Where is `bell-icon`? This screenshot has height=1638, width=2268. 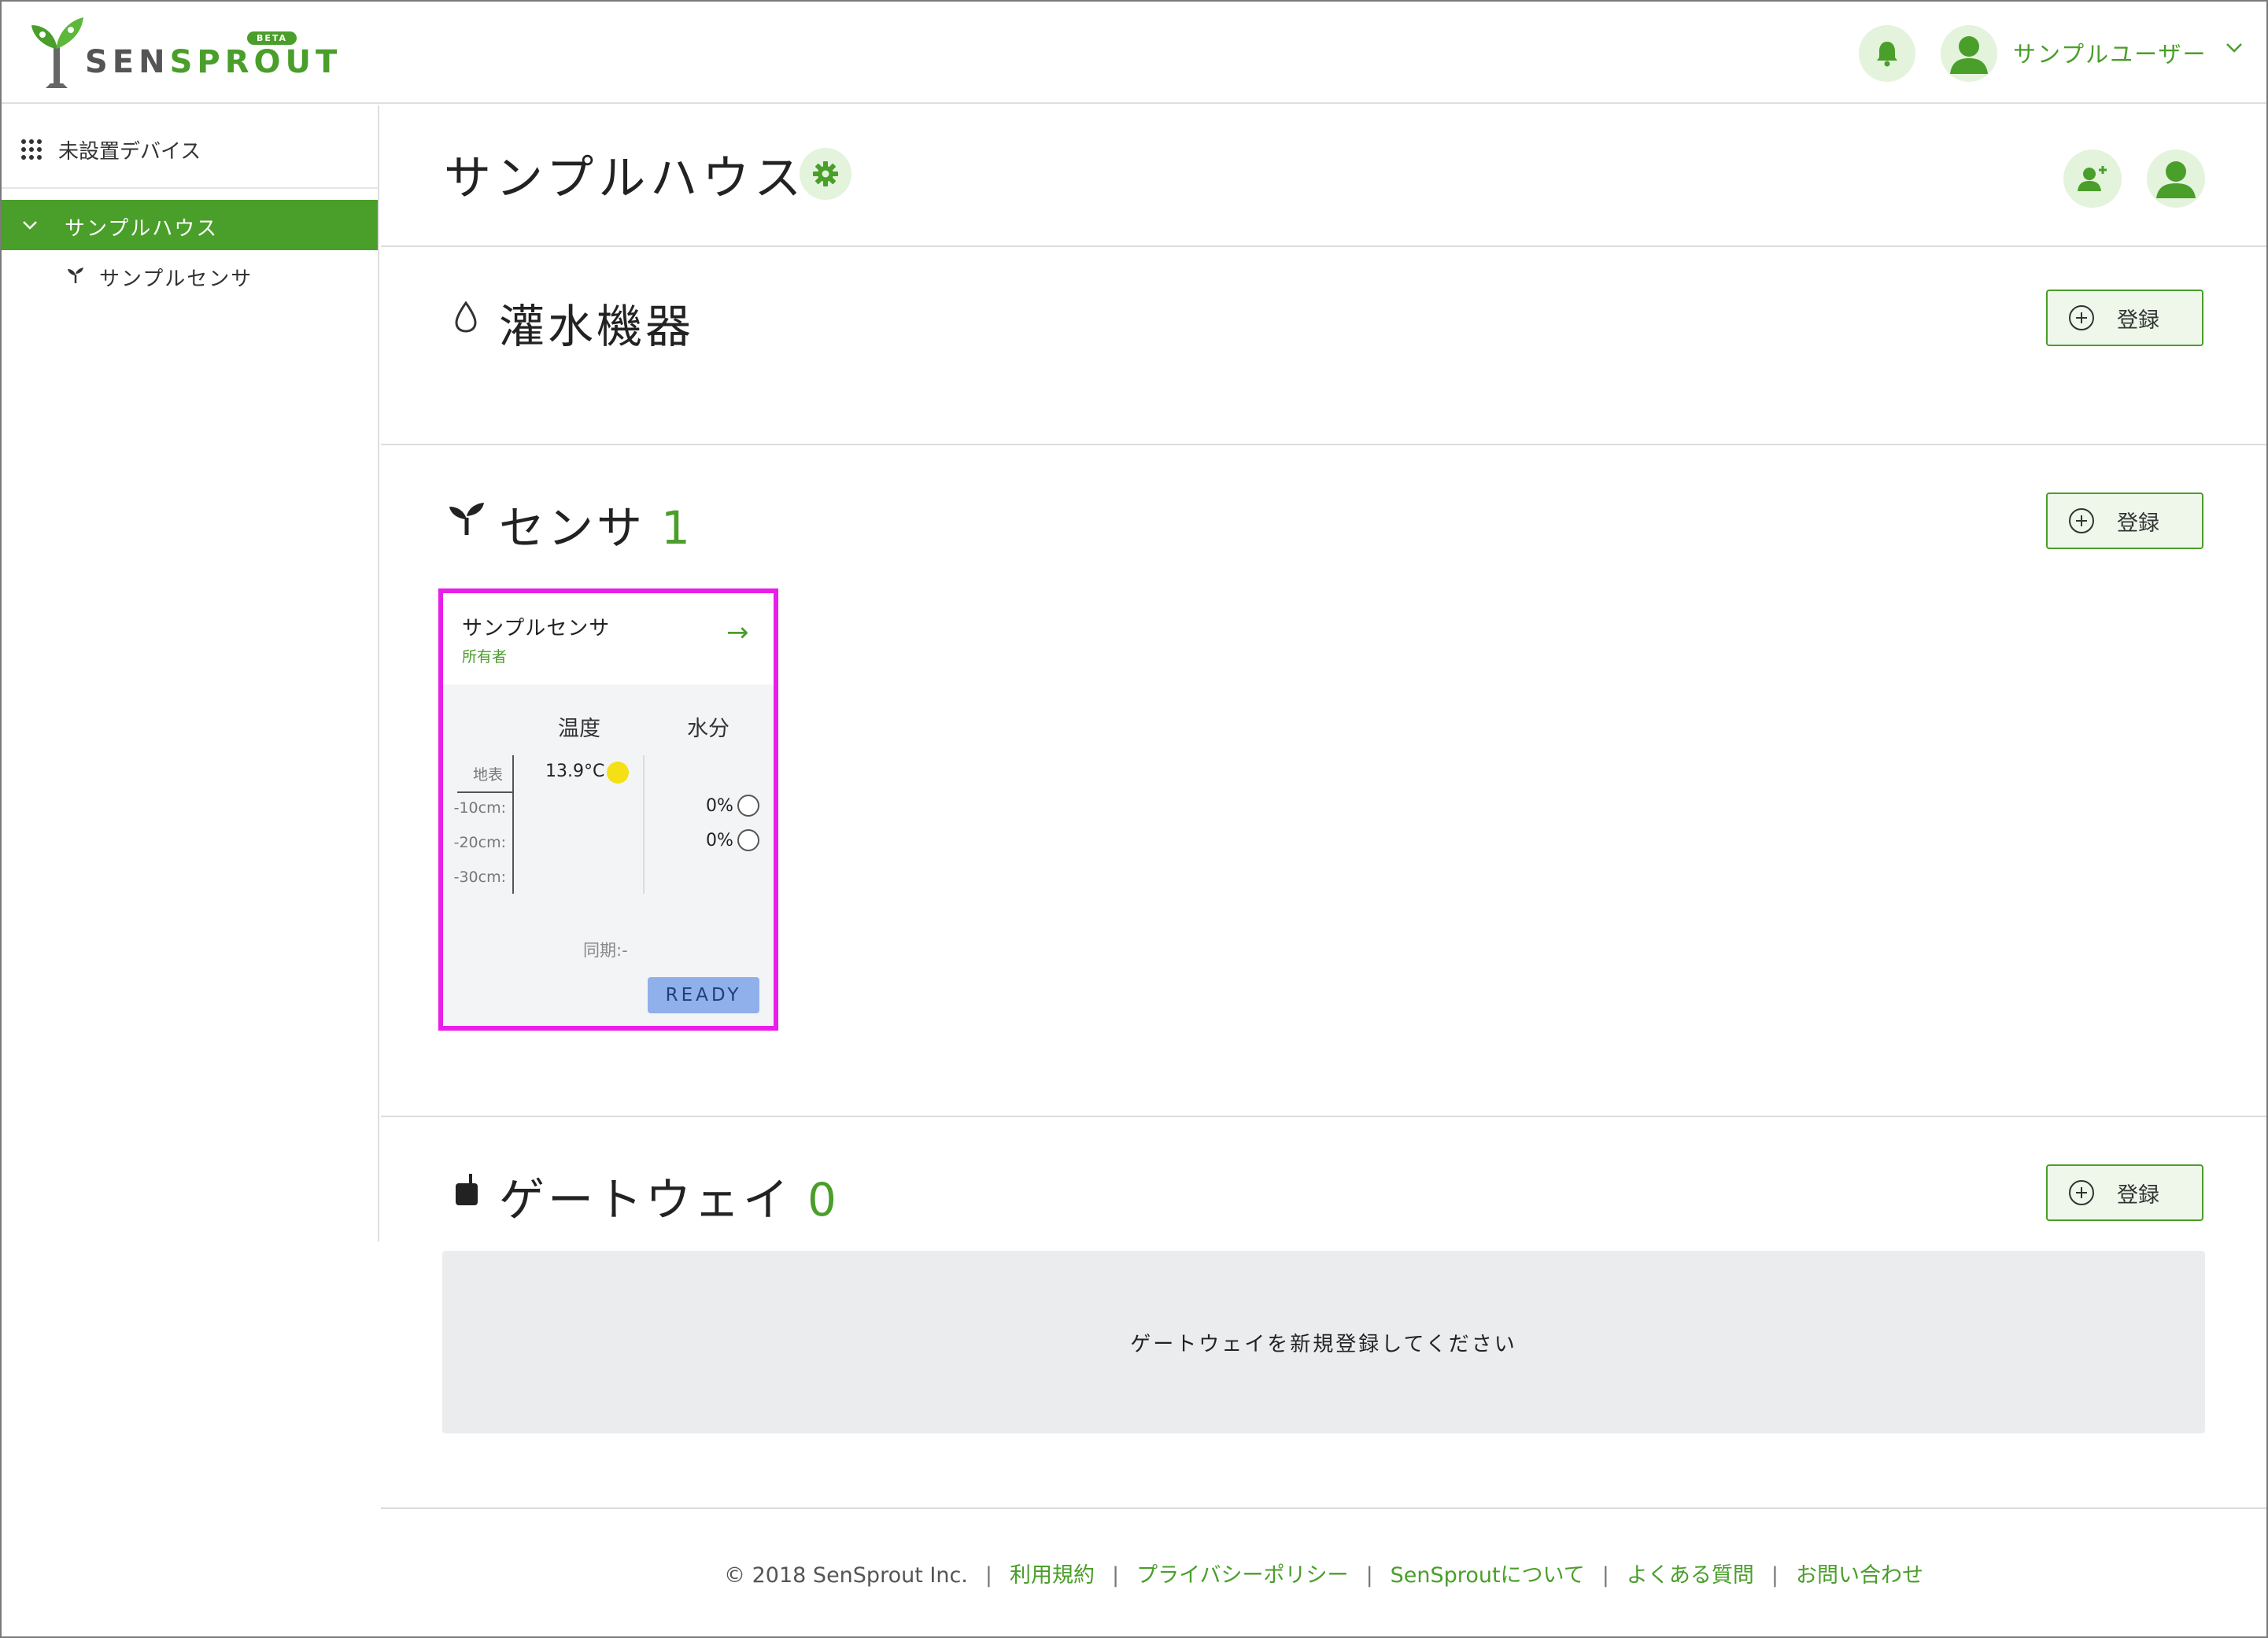 bell-icon is located at coordinates (1887, 54).